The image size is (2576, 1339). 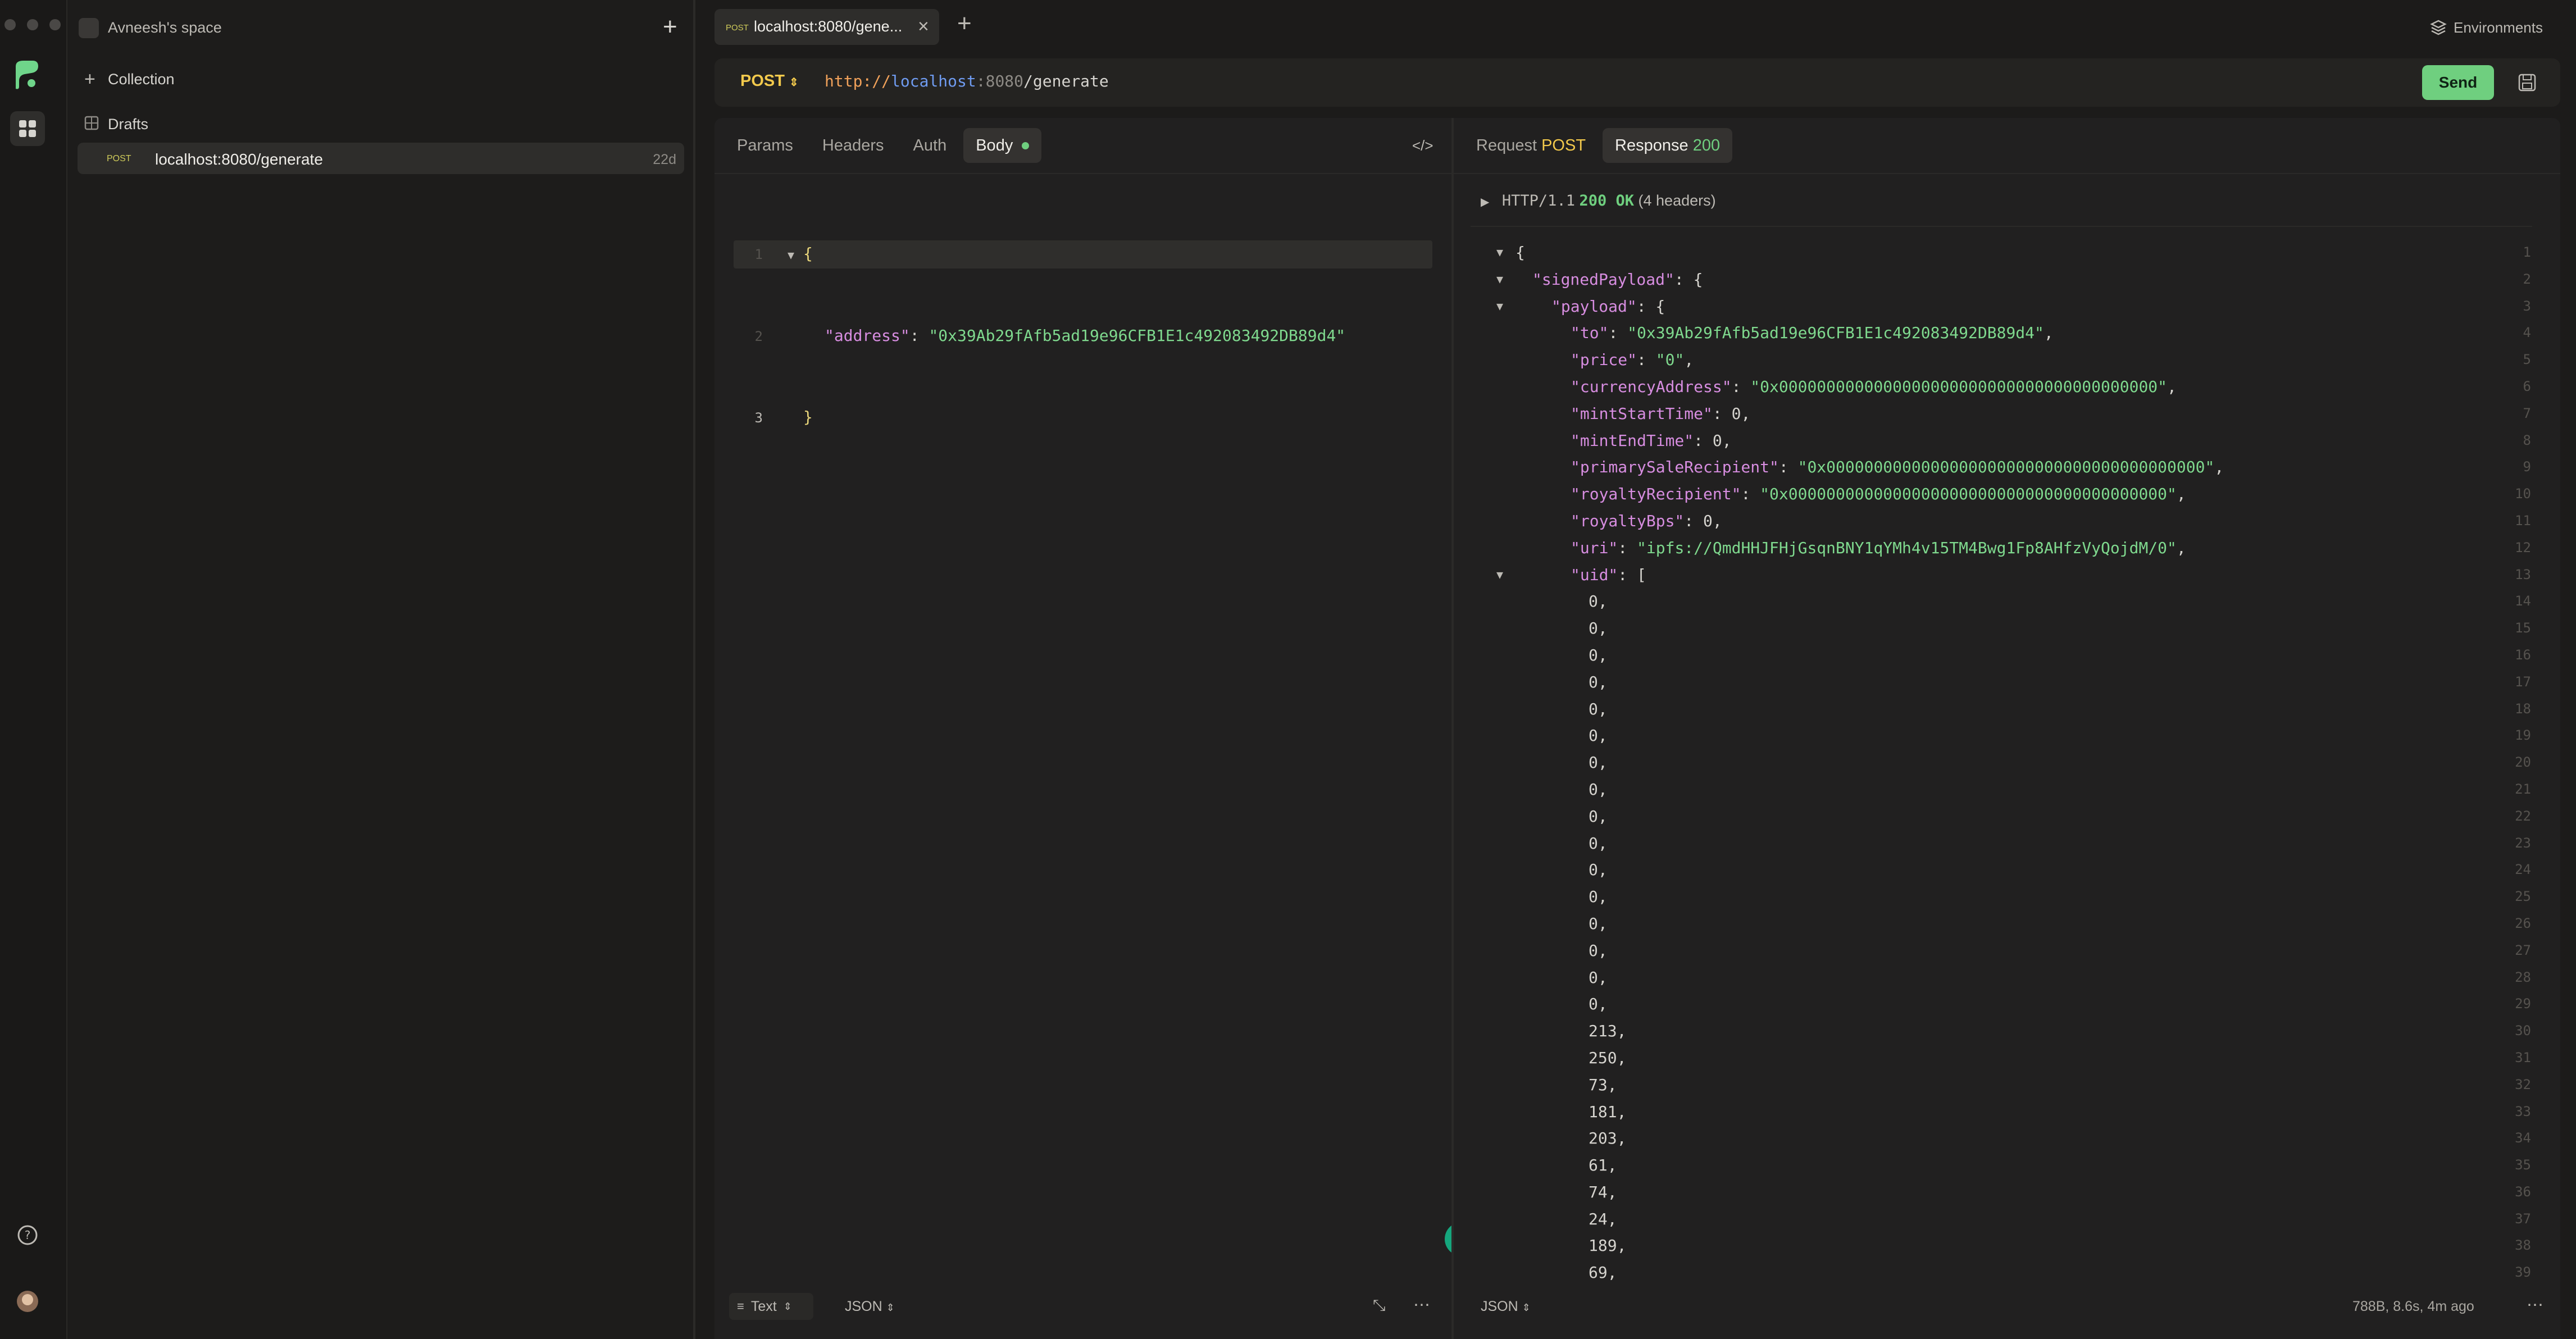 I want to click on window-close-button, so click(x=10, y=24).